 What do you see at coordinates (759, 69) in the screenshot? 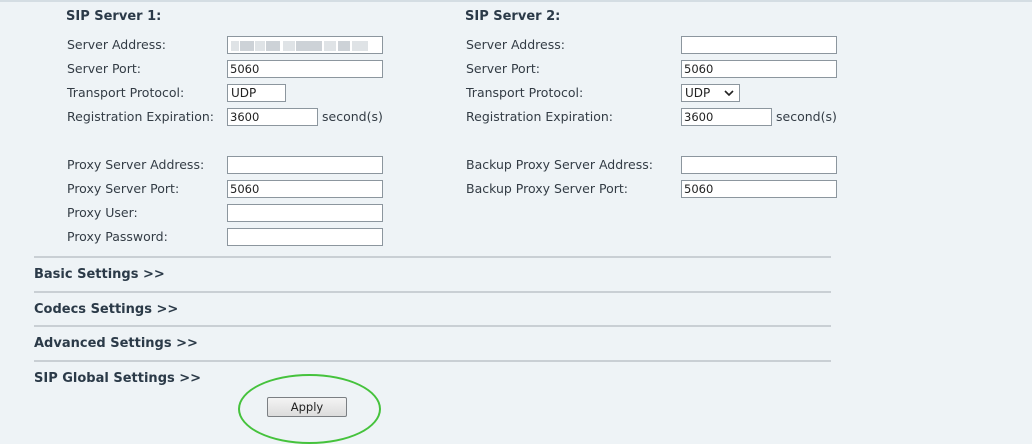
I see `sip2-server-port-input` at bounding box center [759, 69].